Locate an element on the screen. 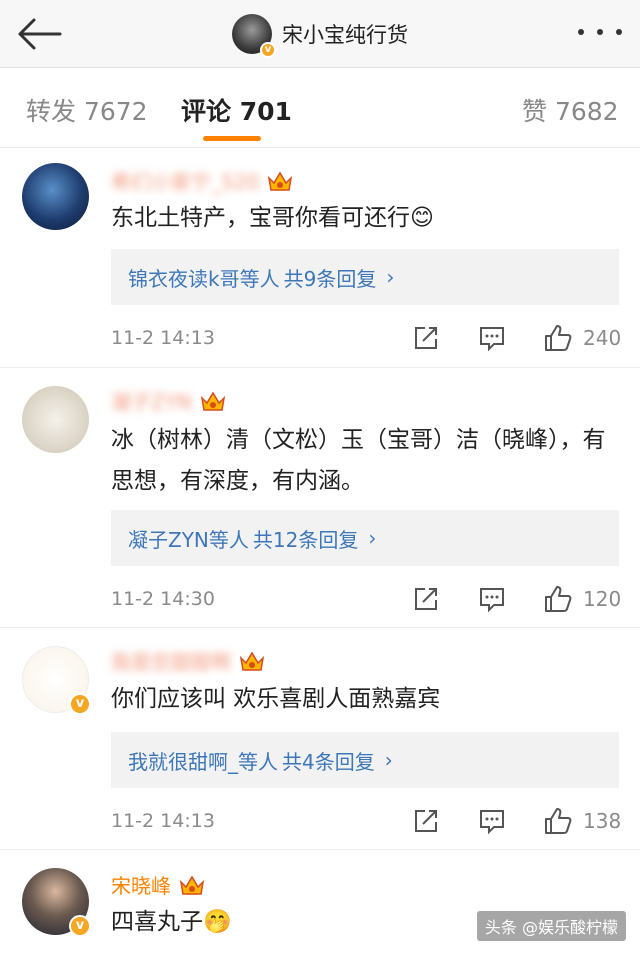  comment-text: 冰（树林）清（文松）玉（宝哥）洁（晓峰），有思想，有深度，有内涵。 is located at coordinates (358, 460).